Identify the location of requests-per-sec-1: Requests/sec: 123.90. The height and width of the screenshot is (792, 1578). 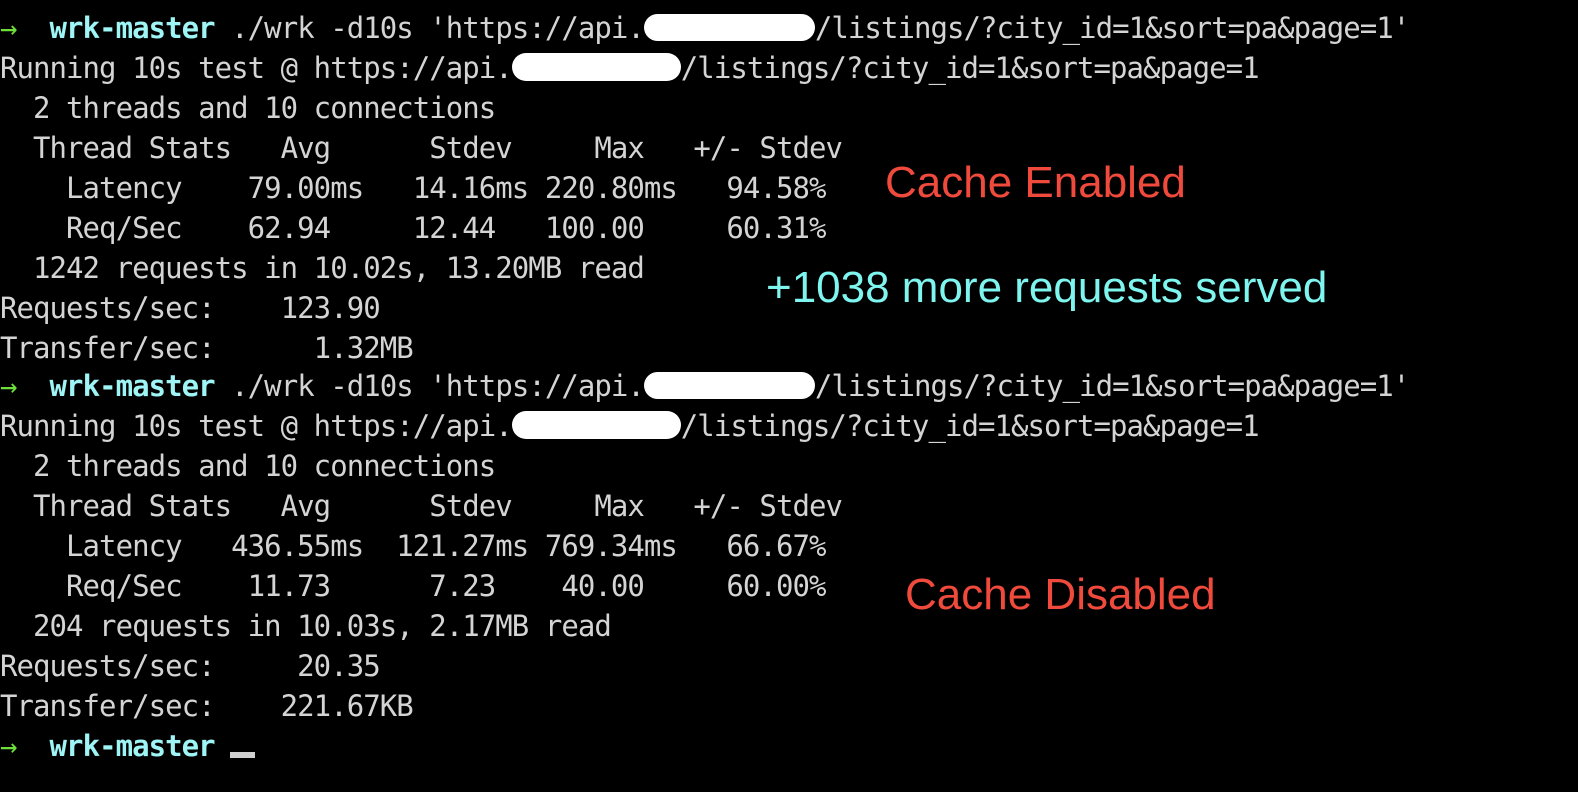
(190, 308).